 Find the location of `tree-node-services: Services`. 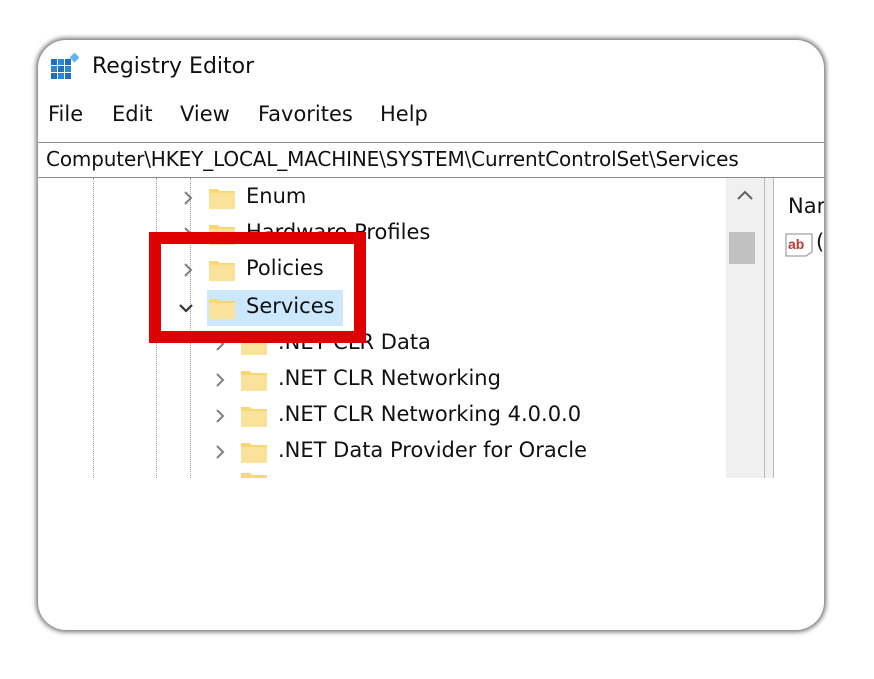

tree-node-services: Services is located at coordinates (378, 308).